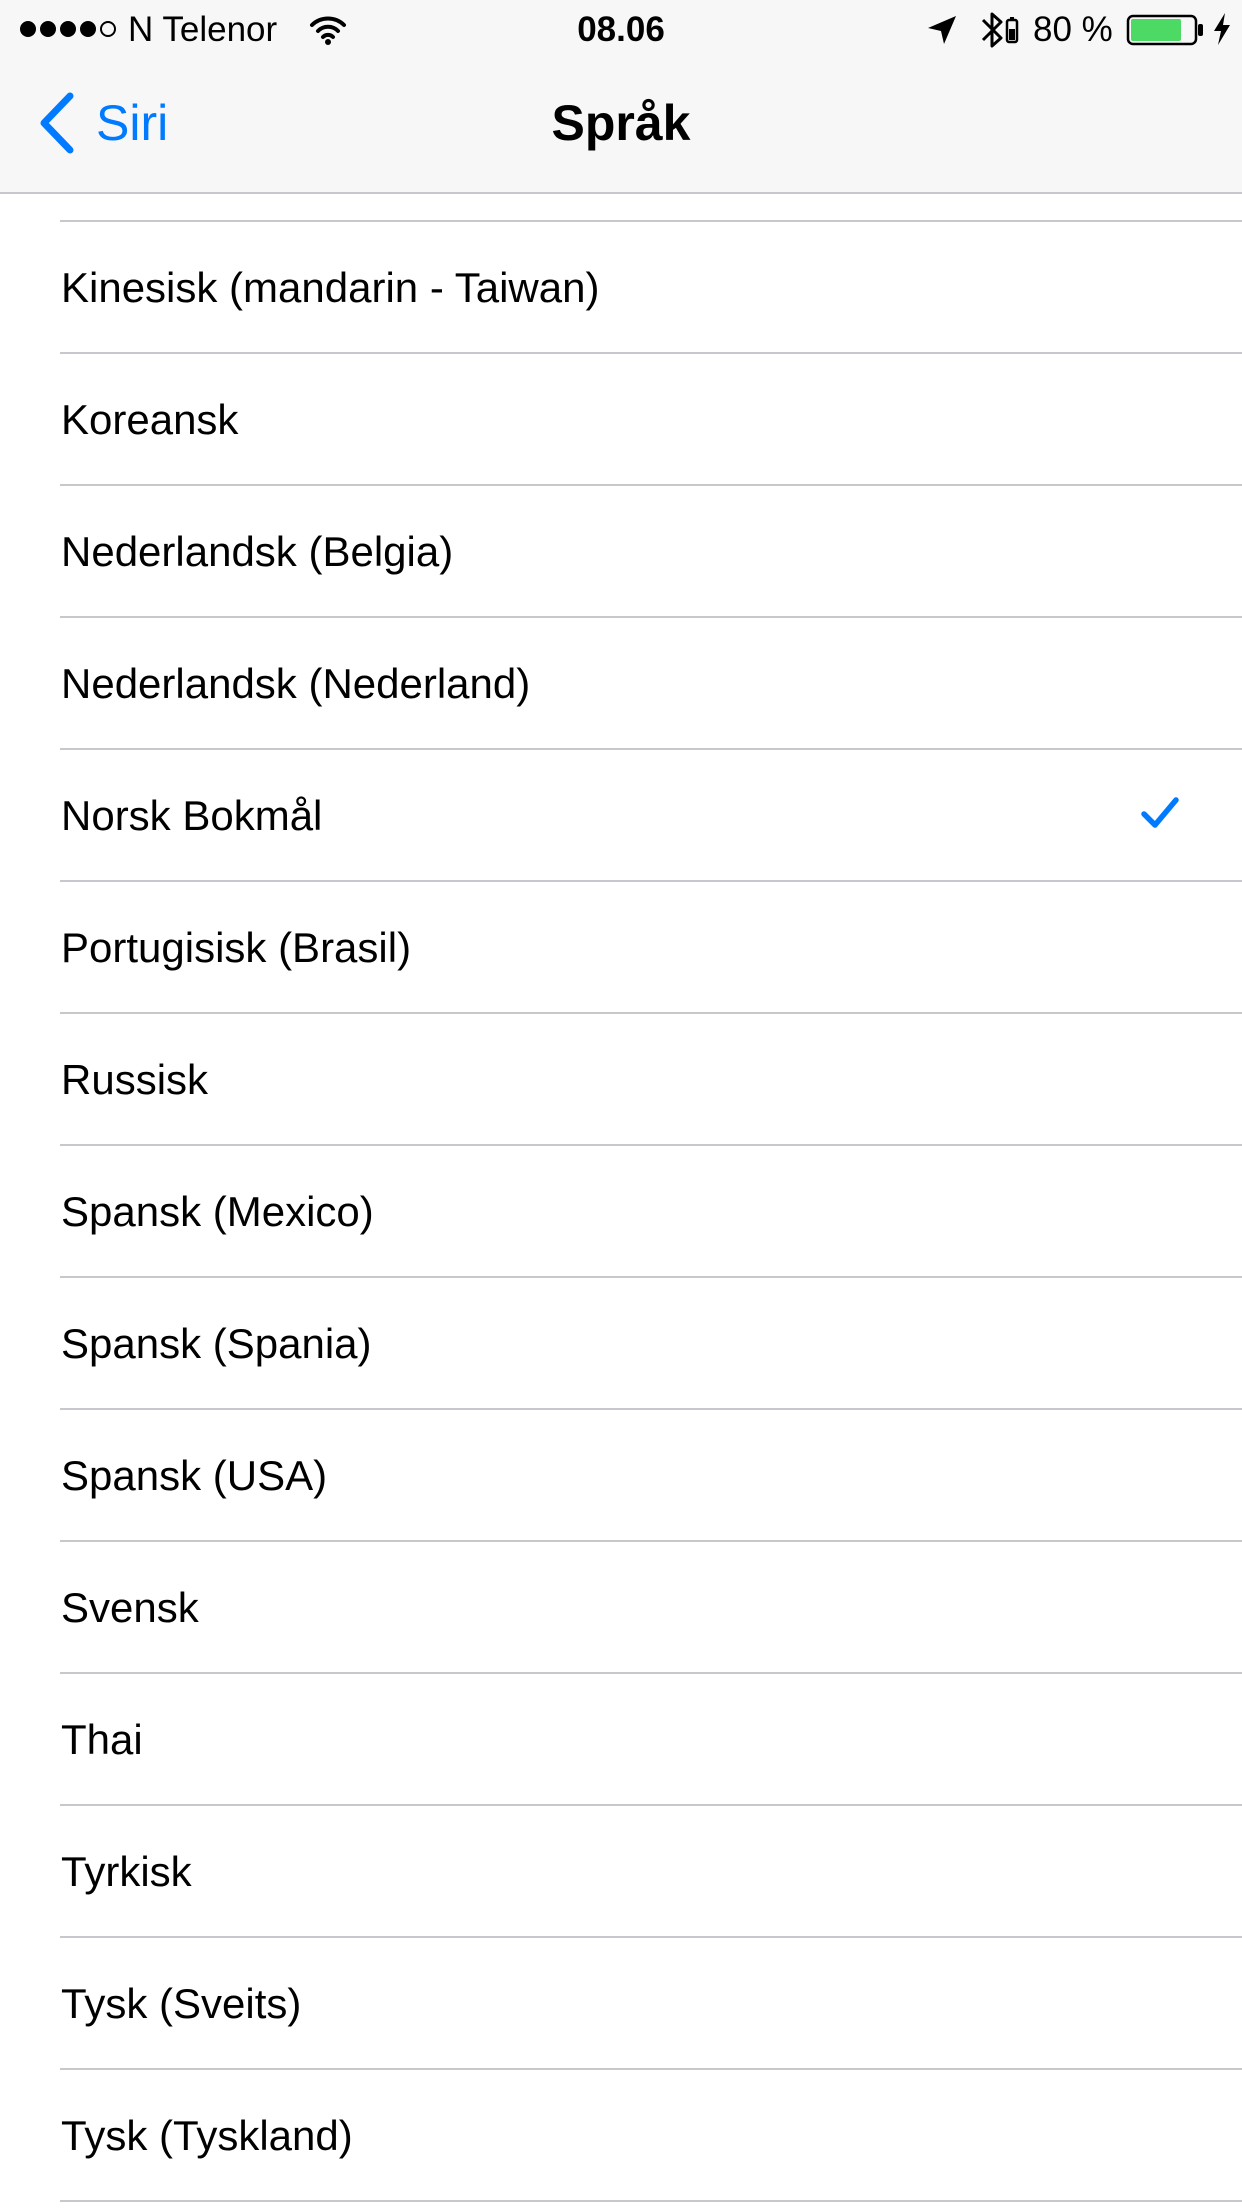  Describe the element at coordinates (621, 684) in the screenshot. I see `list-item-nederlandsk-nederland: Nederlandsk (Nederland)` at that location.